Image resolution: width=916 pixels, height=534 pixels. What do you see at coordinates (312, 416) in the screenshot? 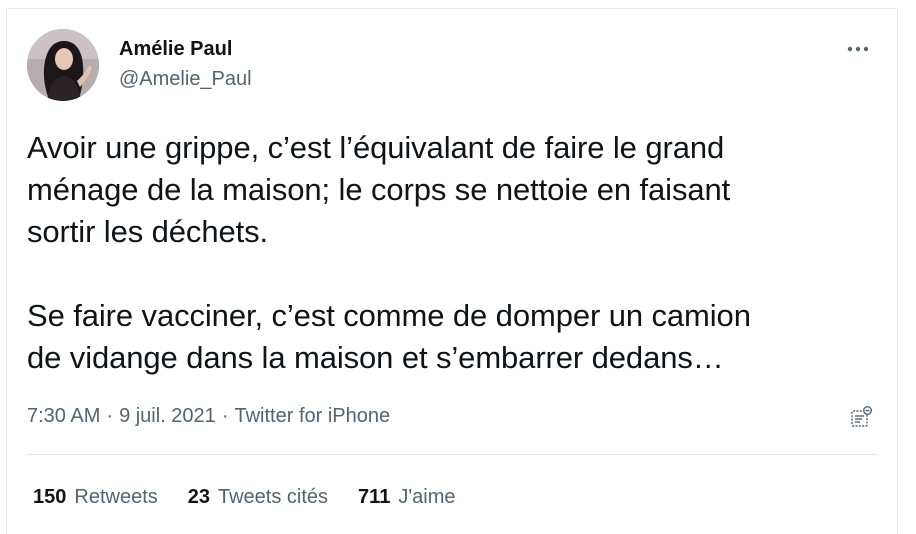
I see `tweet-source: Twitter for iPhone` at bounding box center [312, 416].